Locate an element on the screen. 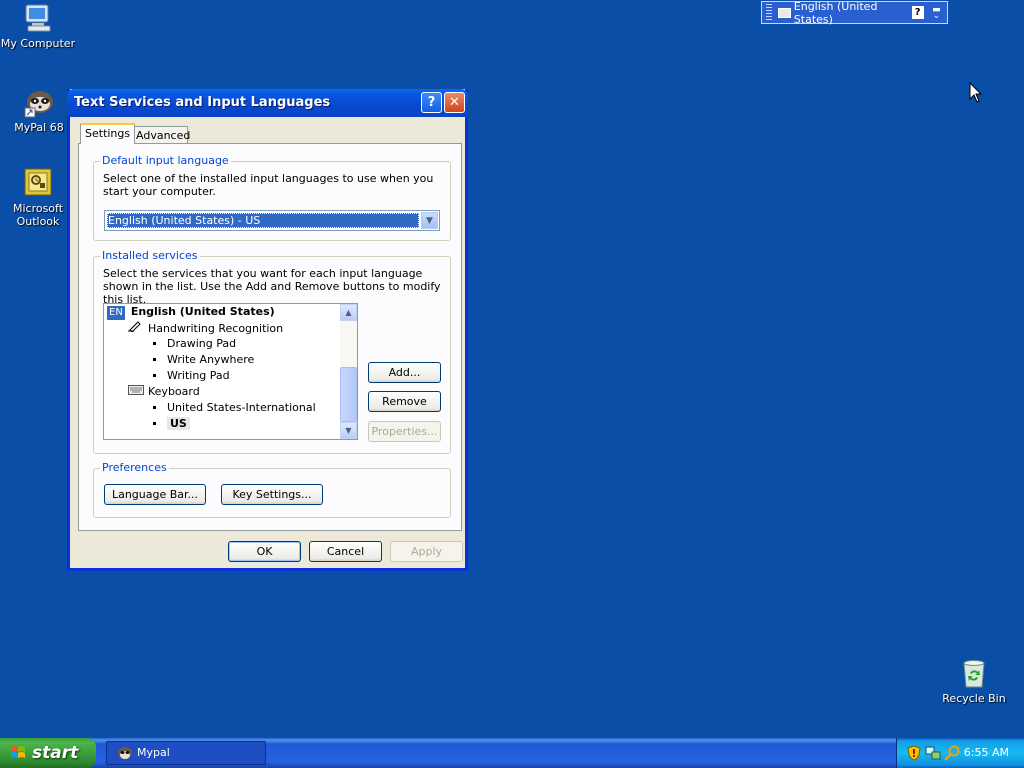 The image size is (1024, 768). group-label: Preferences is located at coordinates (134, 467).